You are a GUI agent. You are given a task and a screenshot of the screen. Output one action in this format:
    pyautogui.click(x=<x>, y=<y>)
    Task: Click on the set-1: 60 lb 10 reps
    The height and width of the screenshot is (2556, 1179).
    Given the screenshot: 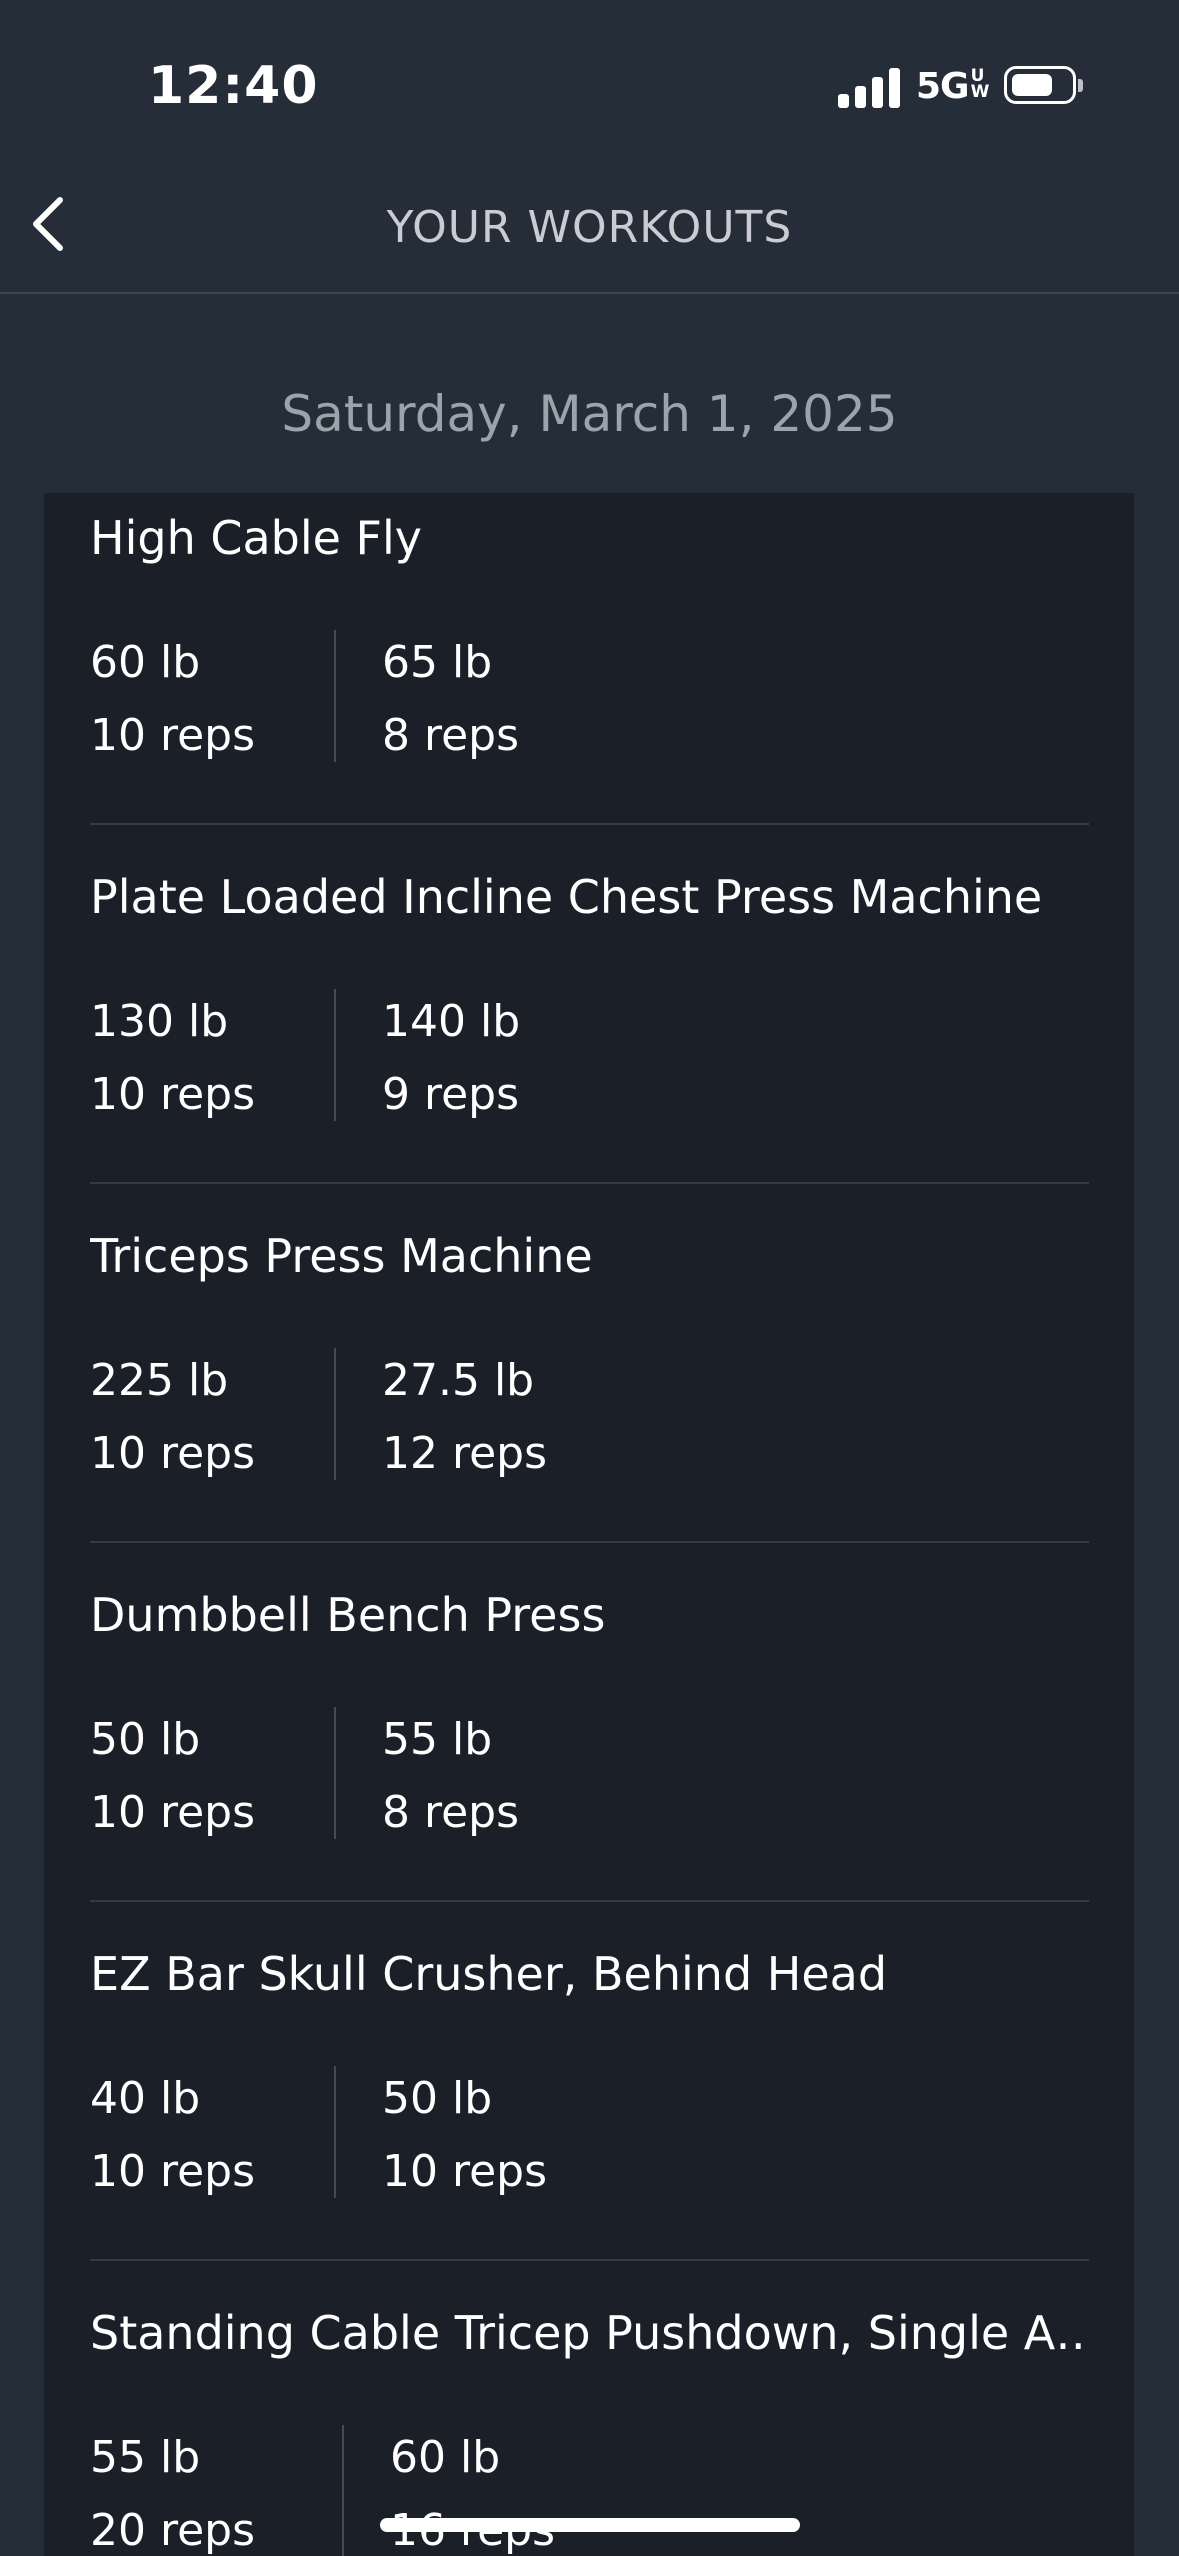 What is the action you would take?
    pyautogui.click(x=172, y=699)
    